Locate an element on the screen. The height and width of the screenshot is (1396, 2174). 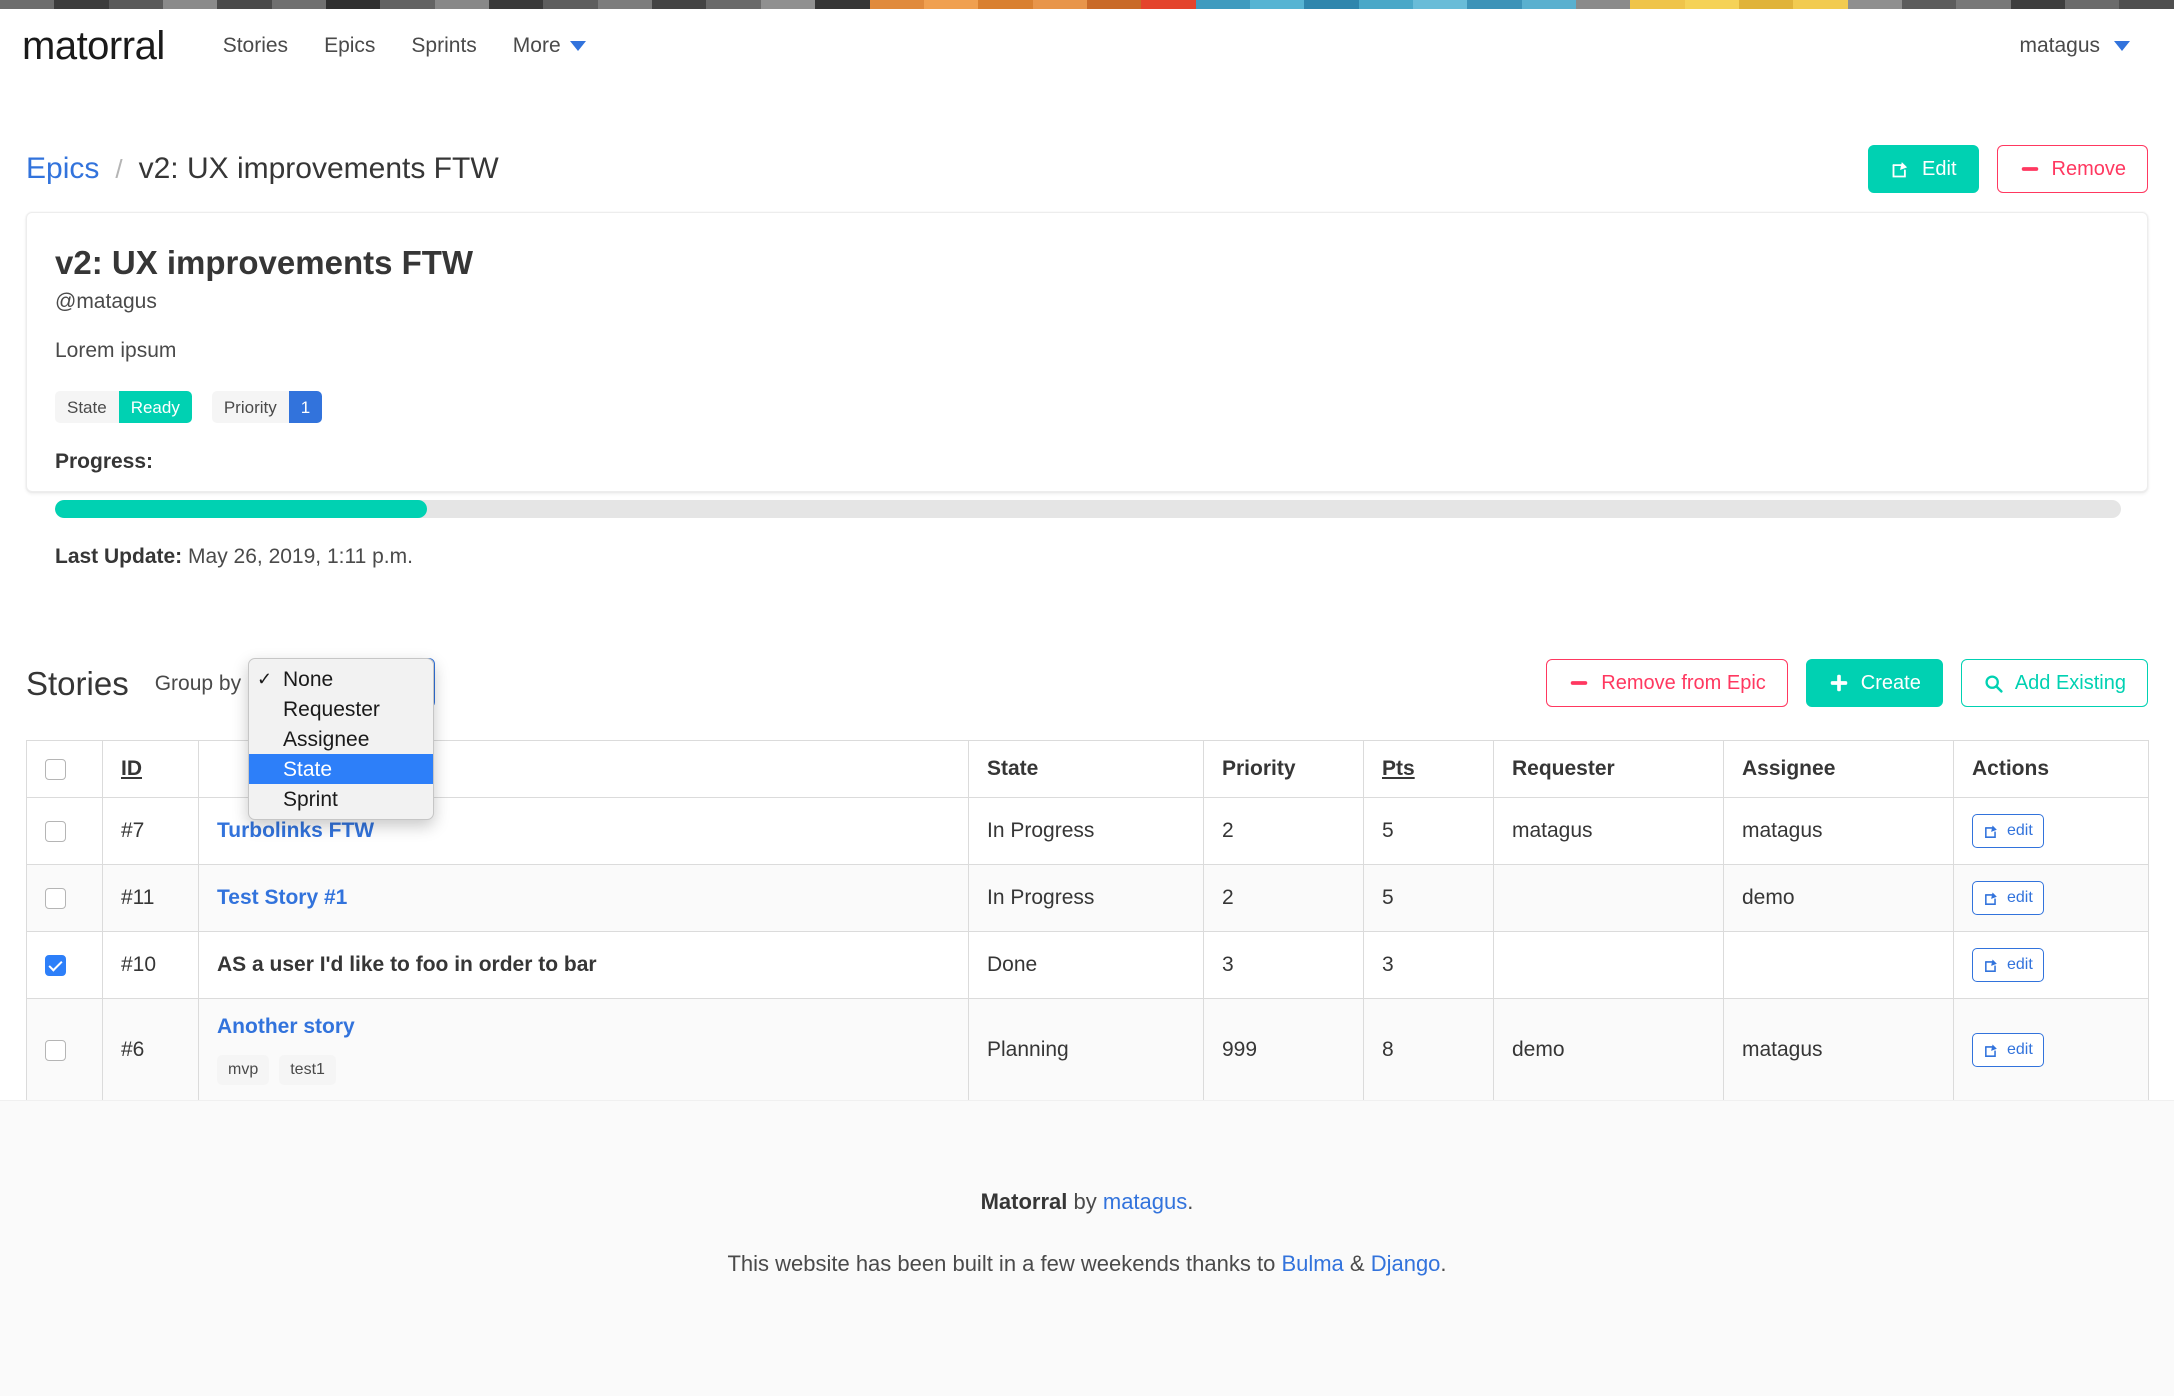
progress-label: Progress: is located at coordinates (104, 462).